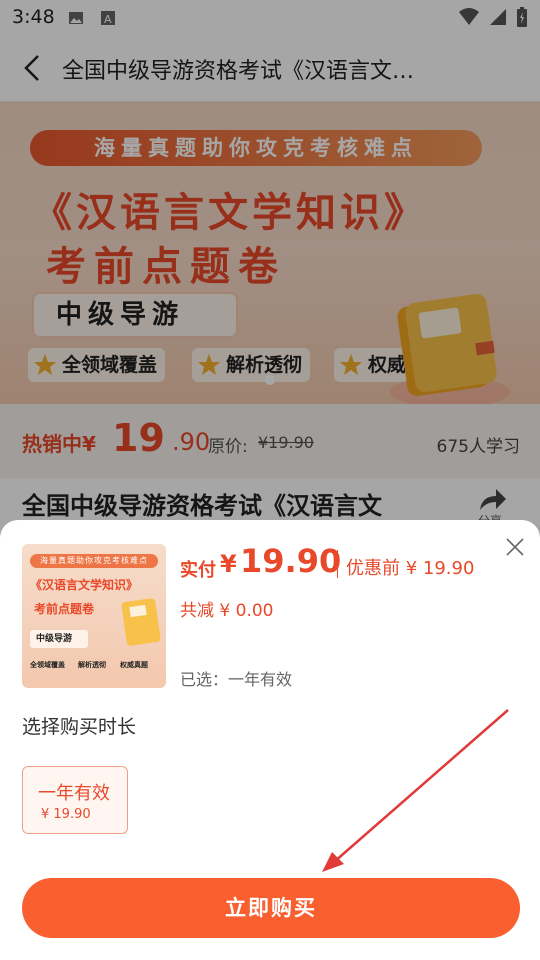 The height and width of the screenshot is (960, 540). I want to click on price-before-discount: 优惠前 ¥ 19.90, so click(410, 568).